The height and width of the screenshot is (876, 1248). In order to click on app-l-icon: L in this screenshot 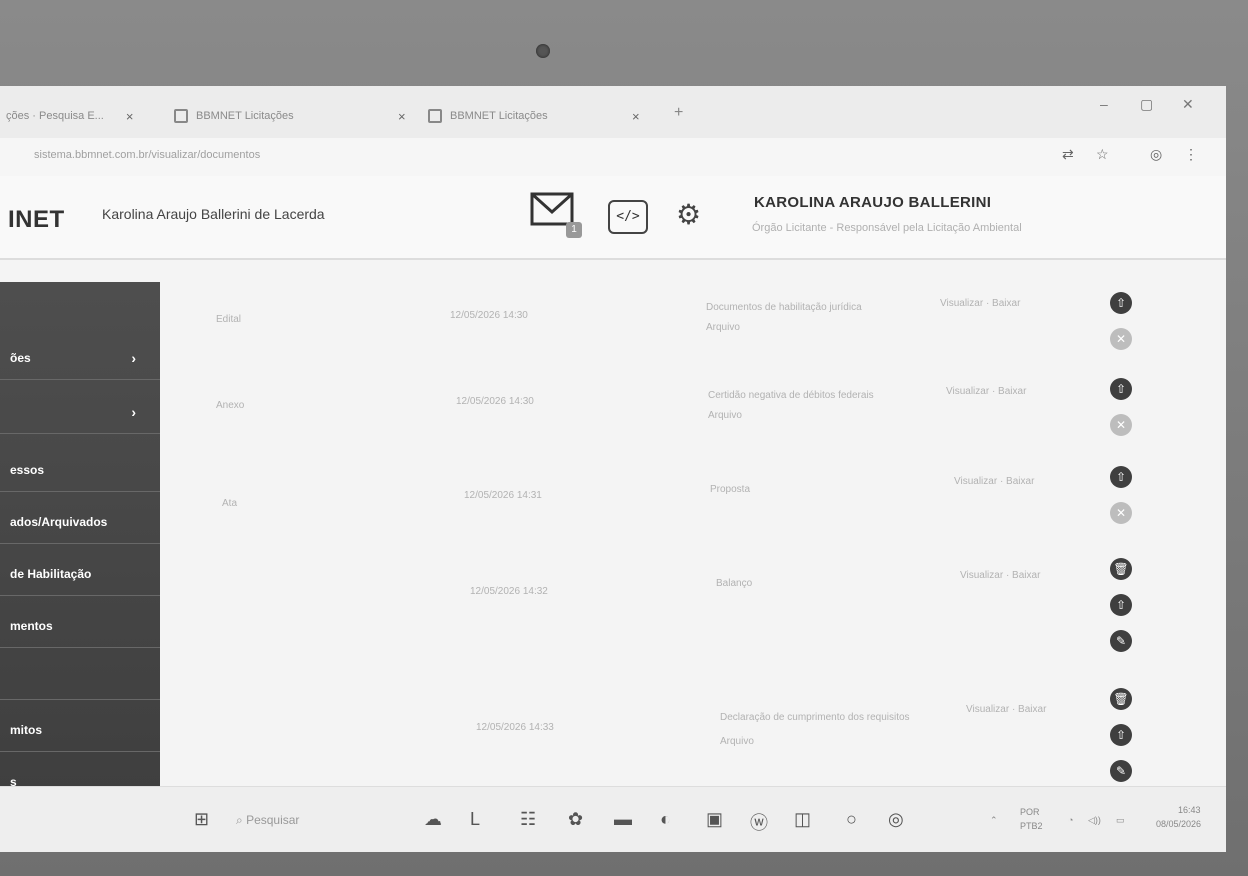, I will do `click(475, 819)`.